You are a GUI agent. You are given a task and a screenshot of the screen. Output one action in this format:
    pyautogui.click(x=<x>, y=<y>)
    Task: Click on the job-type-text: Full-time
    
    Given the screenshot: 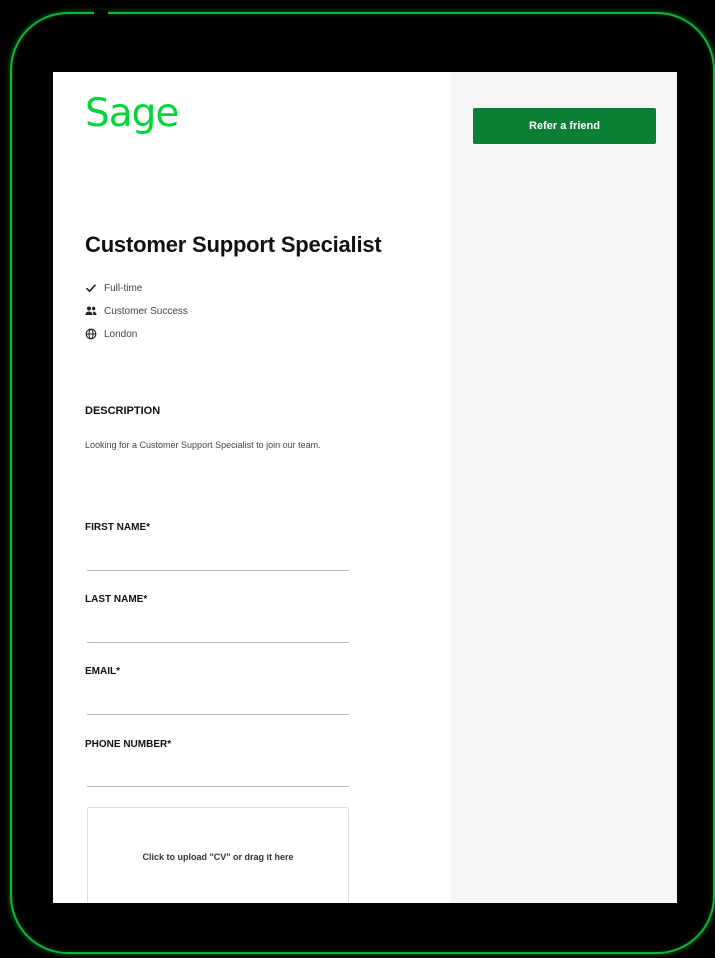 What is the action you would take?
    pyautogui.click(x=123, y=288)
    